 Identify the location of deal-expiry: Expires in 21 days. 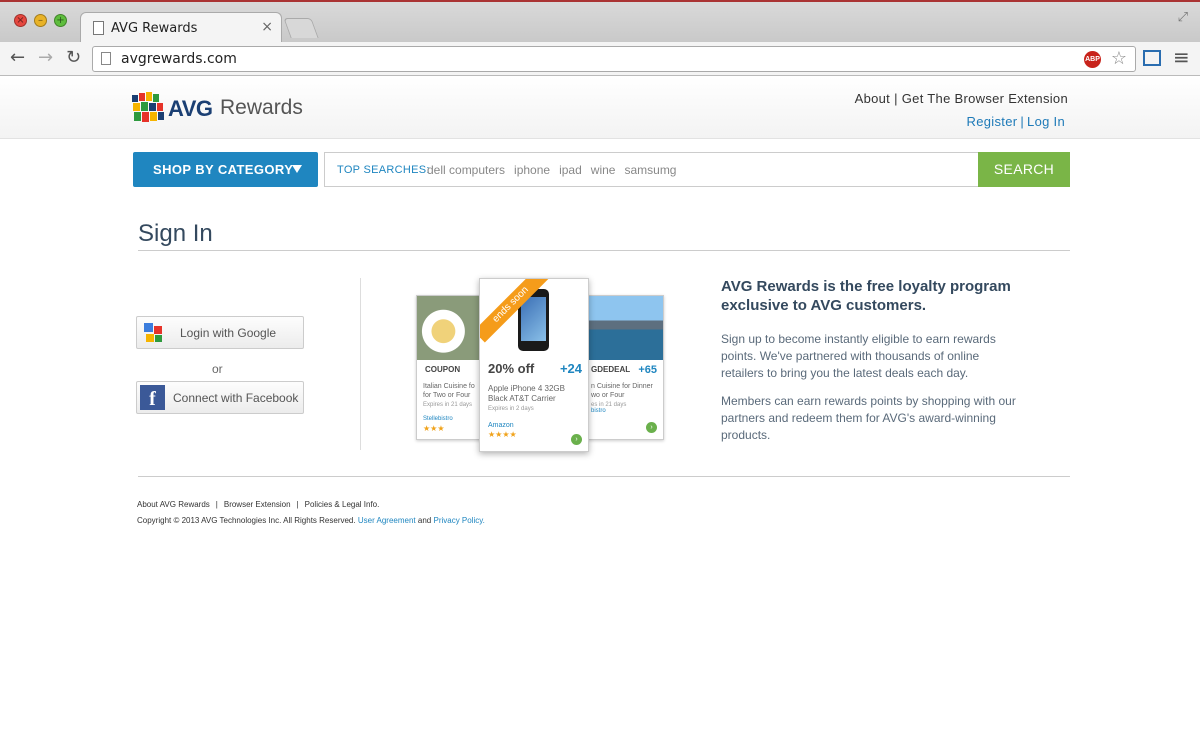
(448, 405).